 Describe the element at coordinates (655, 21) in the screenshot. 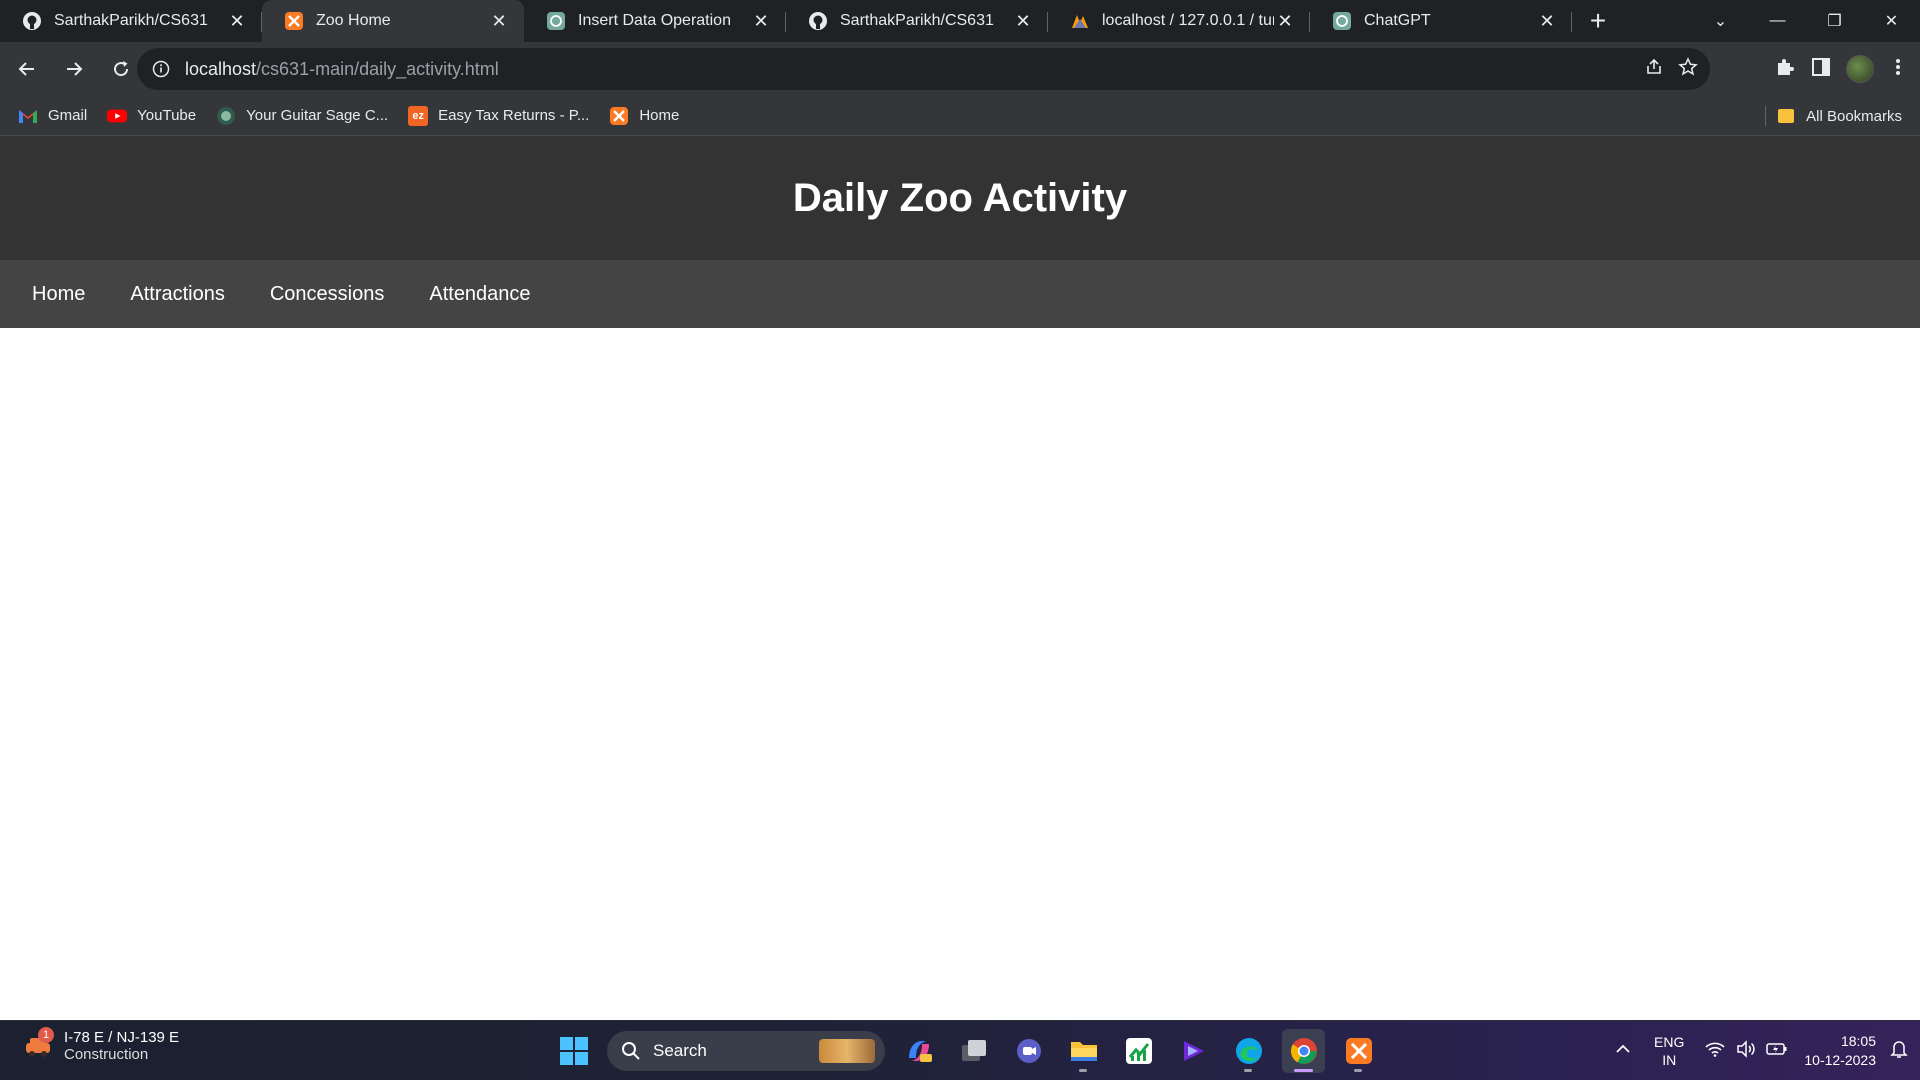

I see `tab-insert-data: Insert Data Operation ✕` at that location.